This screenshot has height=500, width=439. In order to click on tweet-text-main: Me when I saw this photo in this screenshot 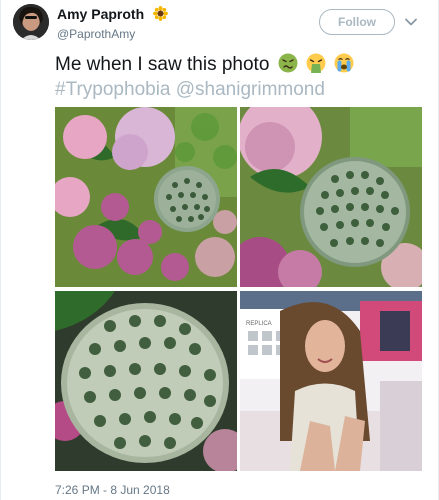, I will do `click(162, 64)`.